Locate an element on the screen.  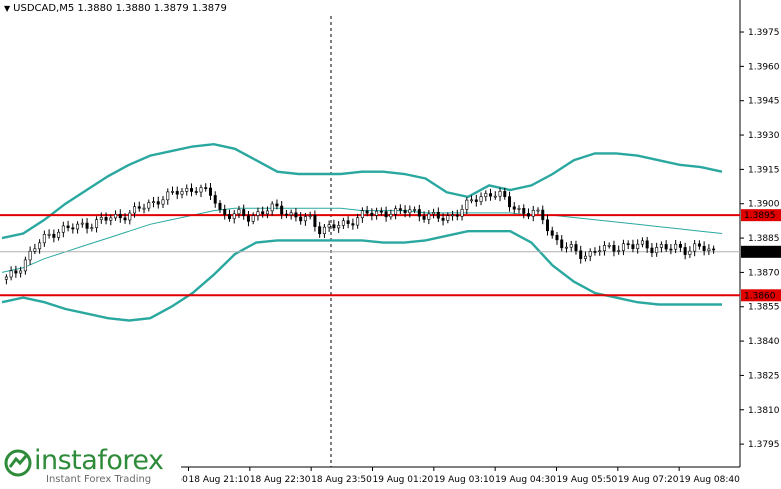
y-tick-label: 1.3930 is located at coordinates (764, 136).